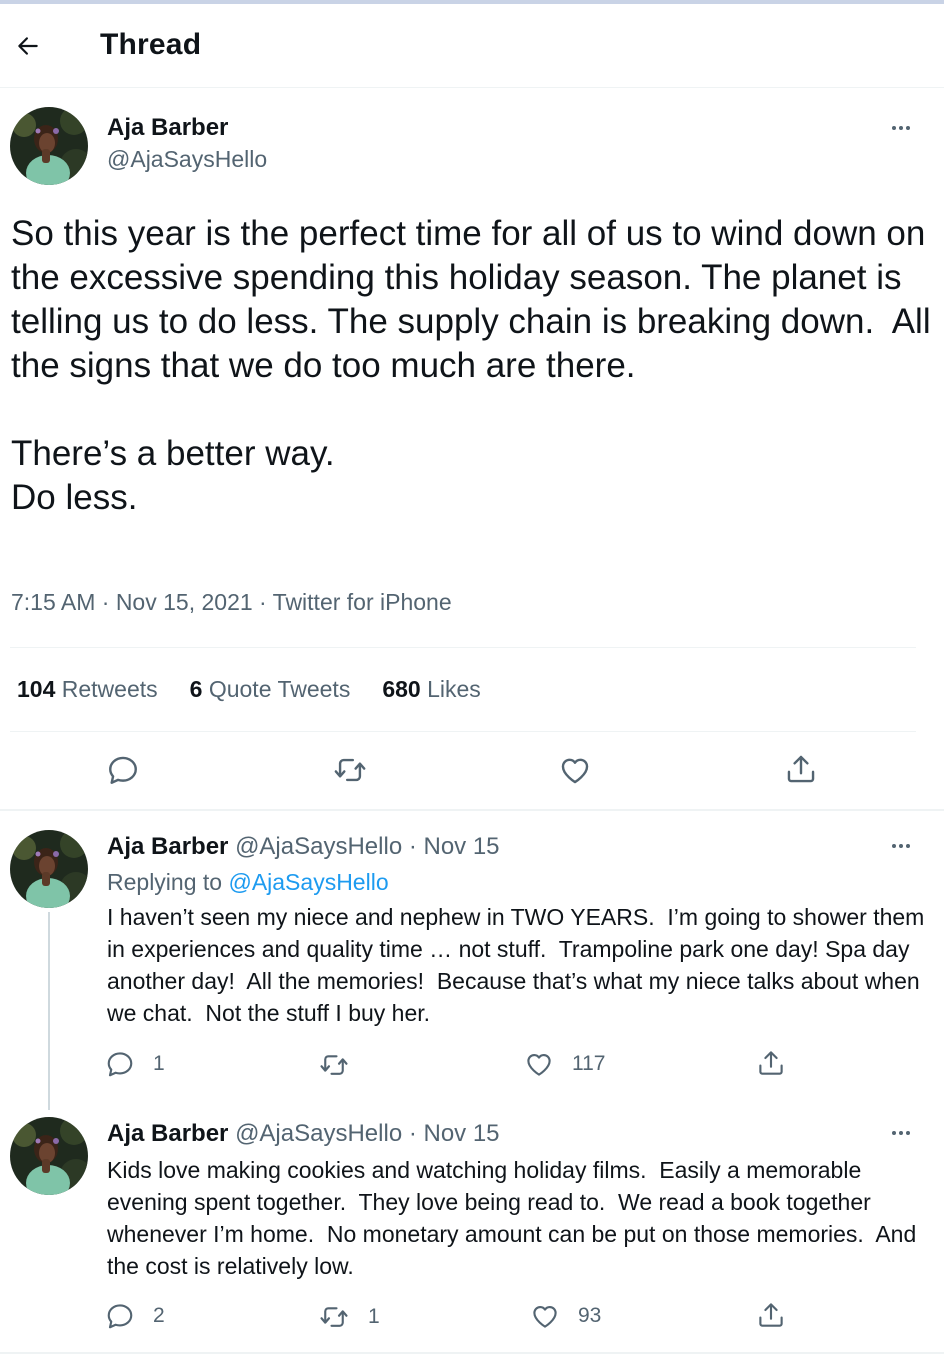 This screenshot has width=944, height=1358. Describe the element at coordinates (159, 1315) in the screenshot. I see `reply-count: 2` at that location.